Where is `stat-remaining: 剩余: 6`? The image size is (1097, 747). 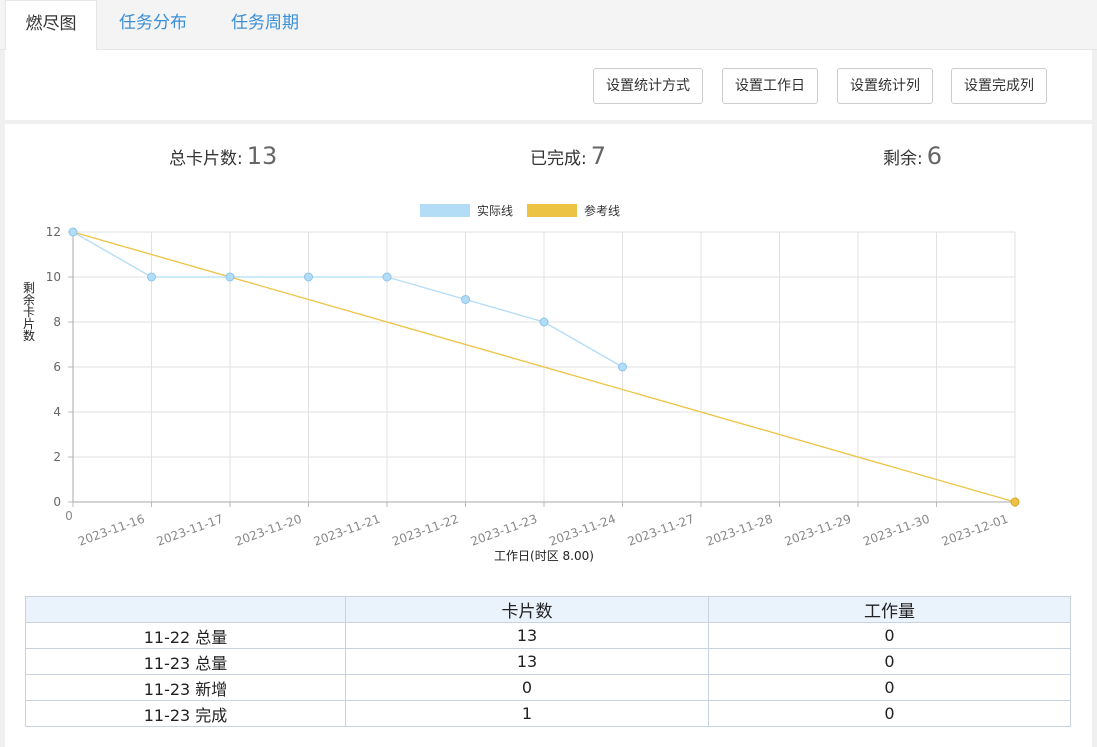
stat-remaining: 剩余: 6 is located at coordinates (912, 156).